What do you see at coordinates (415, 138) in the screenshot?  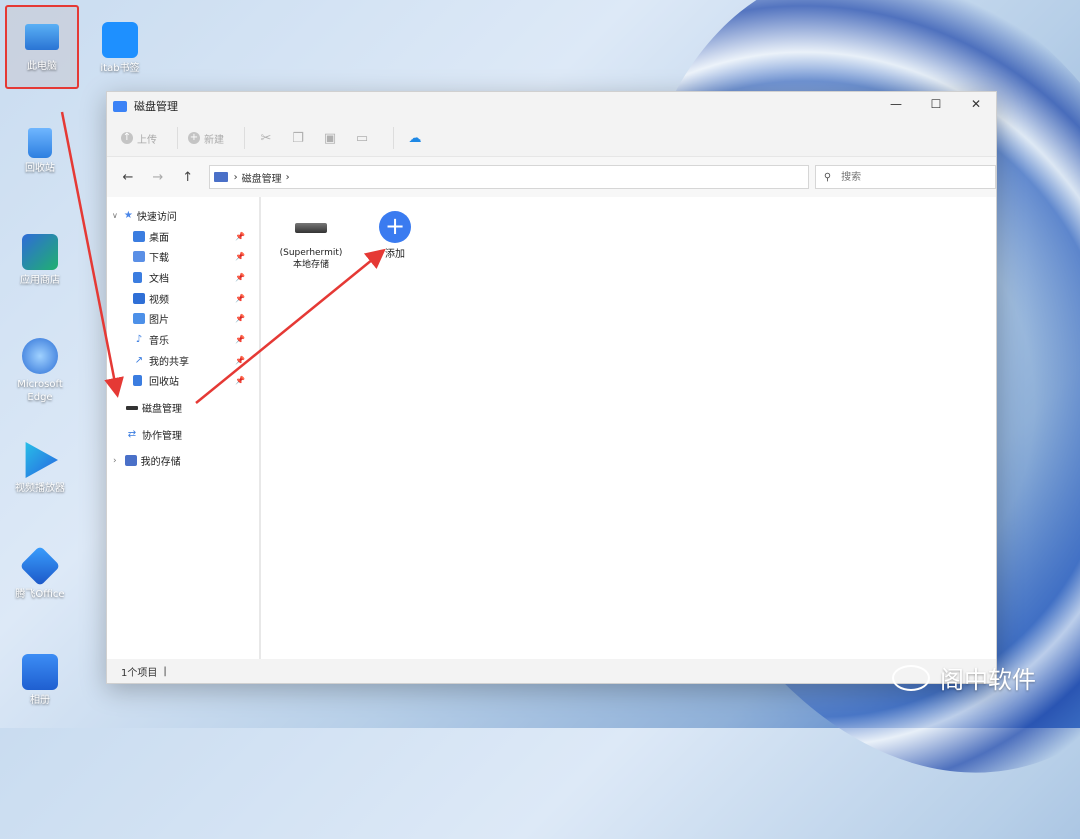 I see `share-cloud-icon: ☁` at bounding box center [415, 138].